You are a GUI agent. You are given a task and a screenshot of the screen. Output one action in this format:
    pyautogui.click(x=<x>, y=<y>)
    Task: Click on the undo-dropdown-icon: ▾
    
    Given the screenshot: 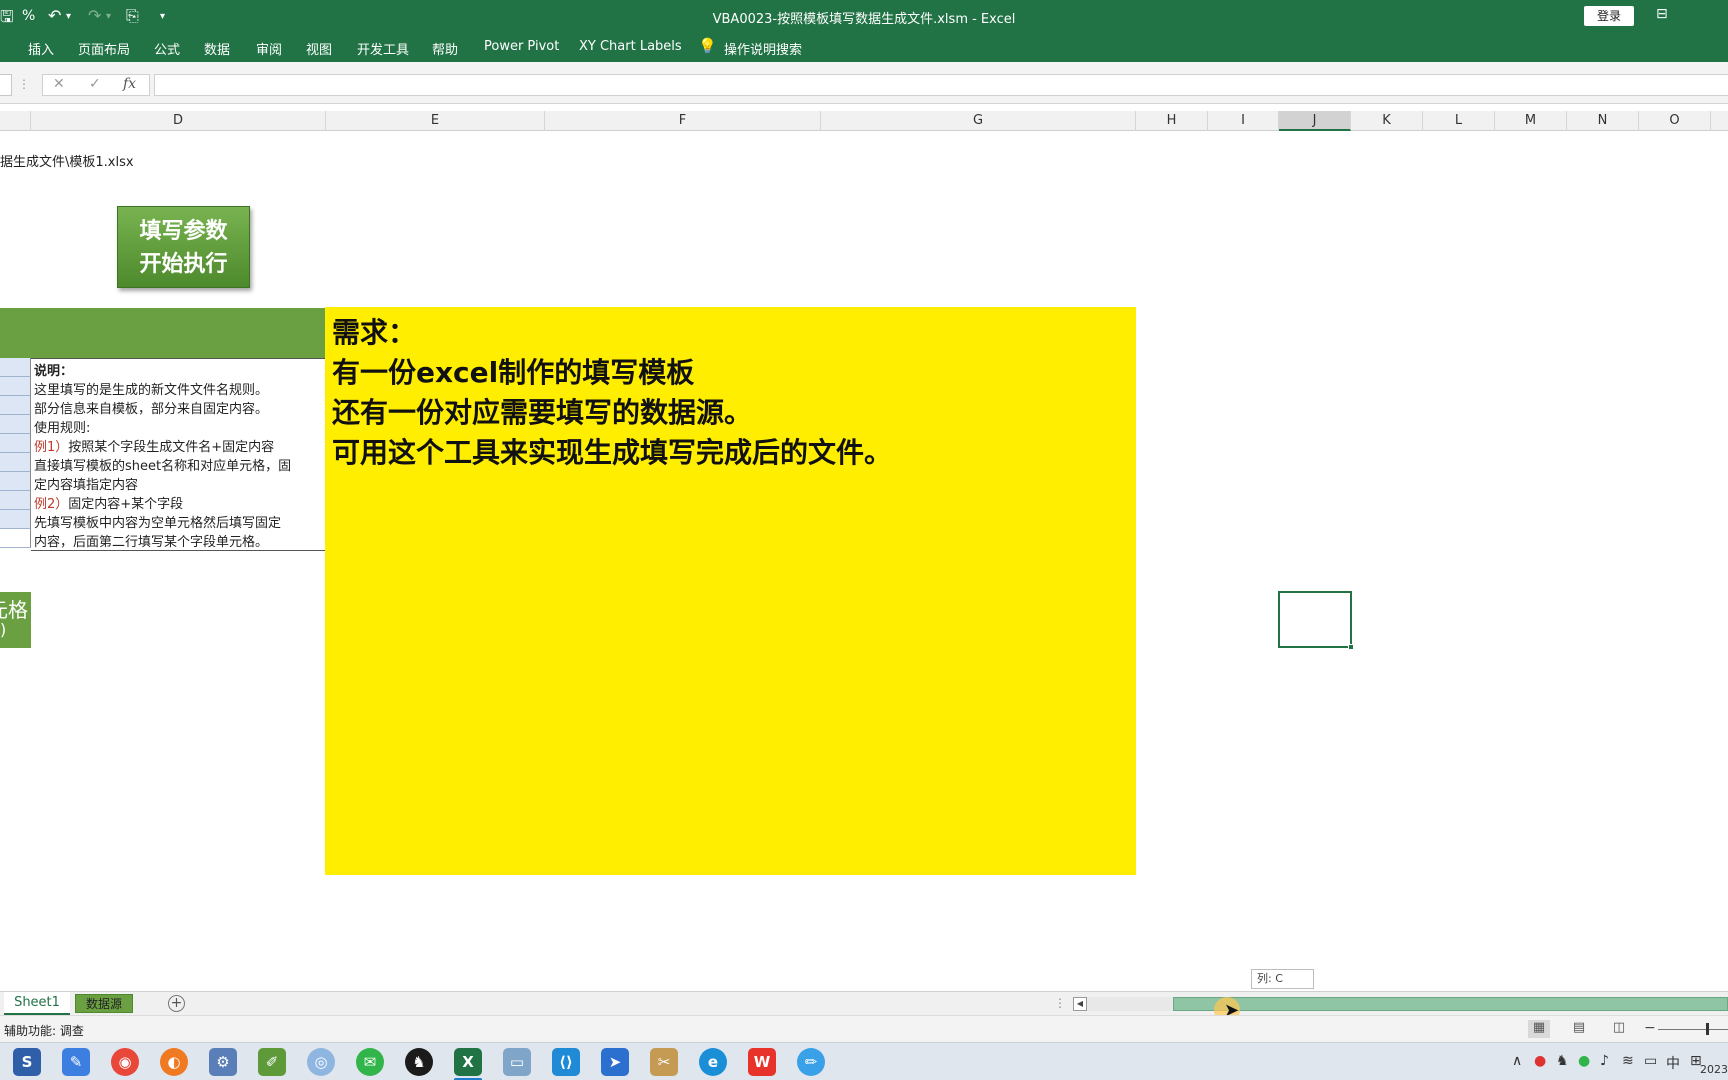 What is the action you would take?
    pyautogui.click(x=68, y=16)
    